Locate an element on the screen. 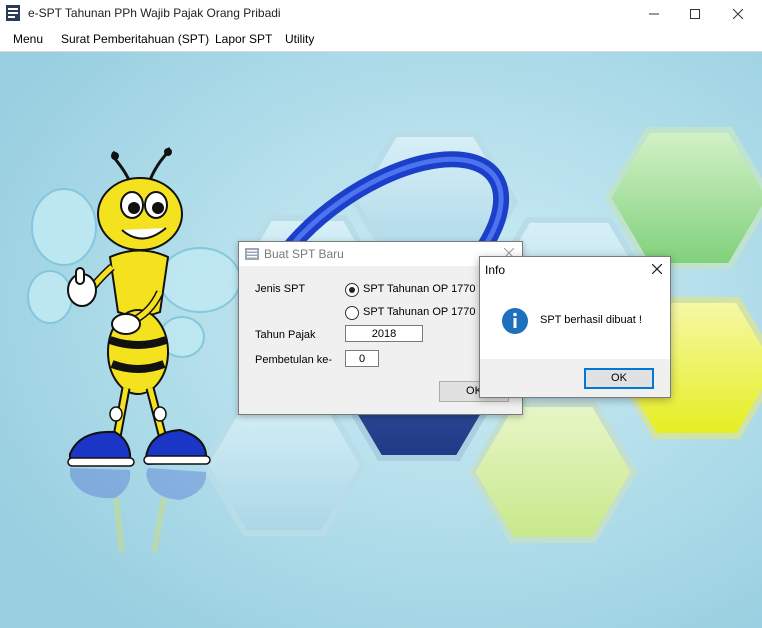 This screenshot has width=762, height=628. pembetulan-input: 0 is located at coordinates (362, 358).